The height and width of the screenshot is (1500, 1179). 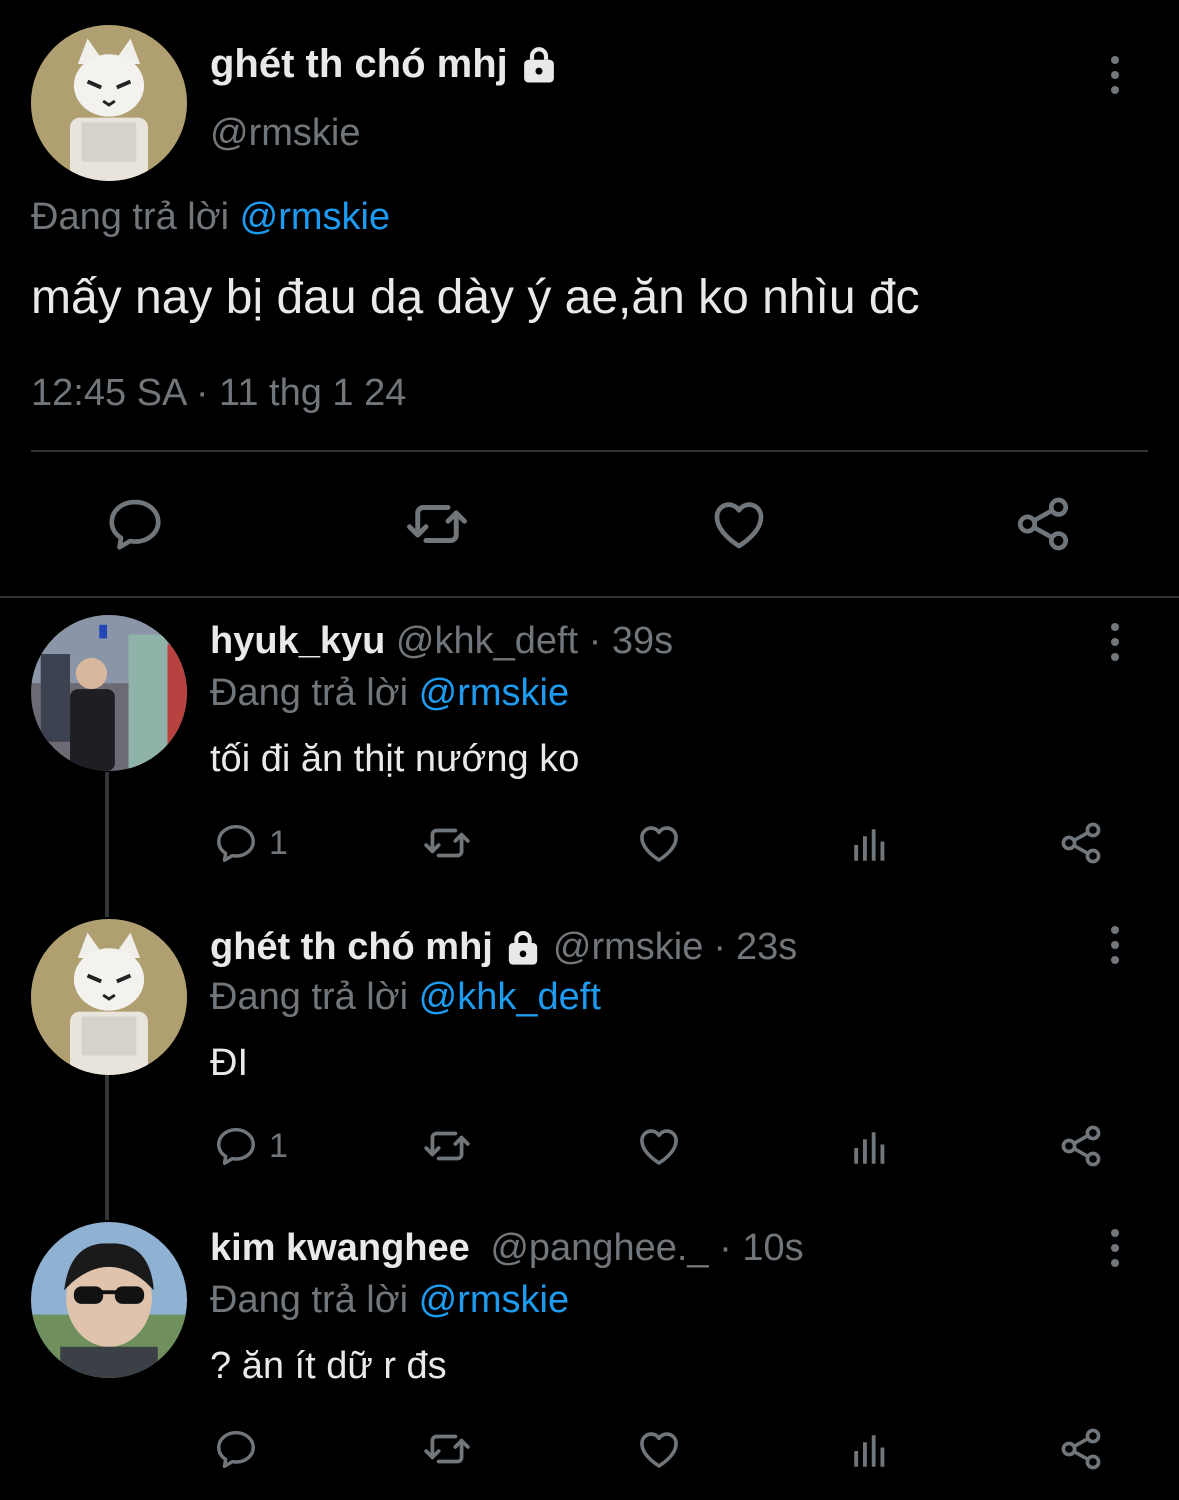 What do you see at coordinates (589, 525) in the screenshot?
I see `main-actions` at bounding box center [589, 525].